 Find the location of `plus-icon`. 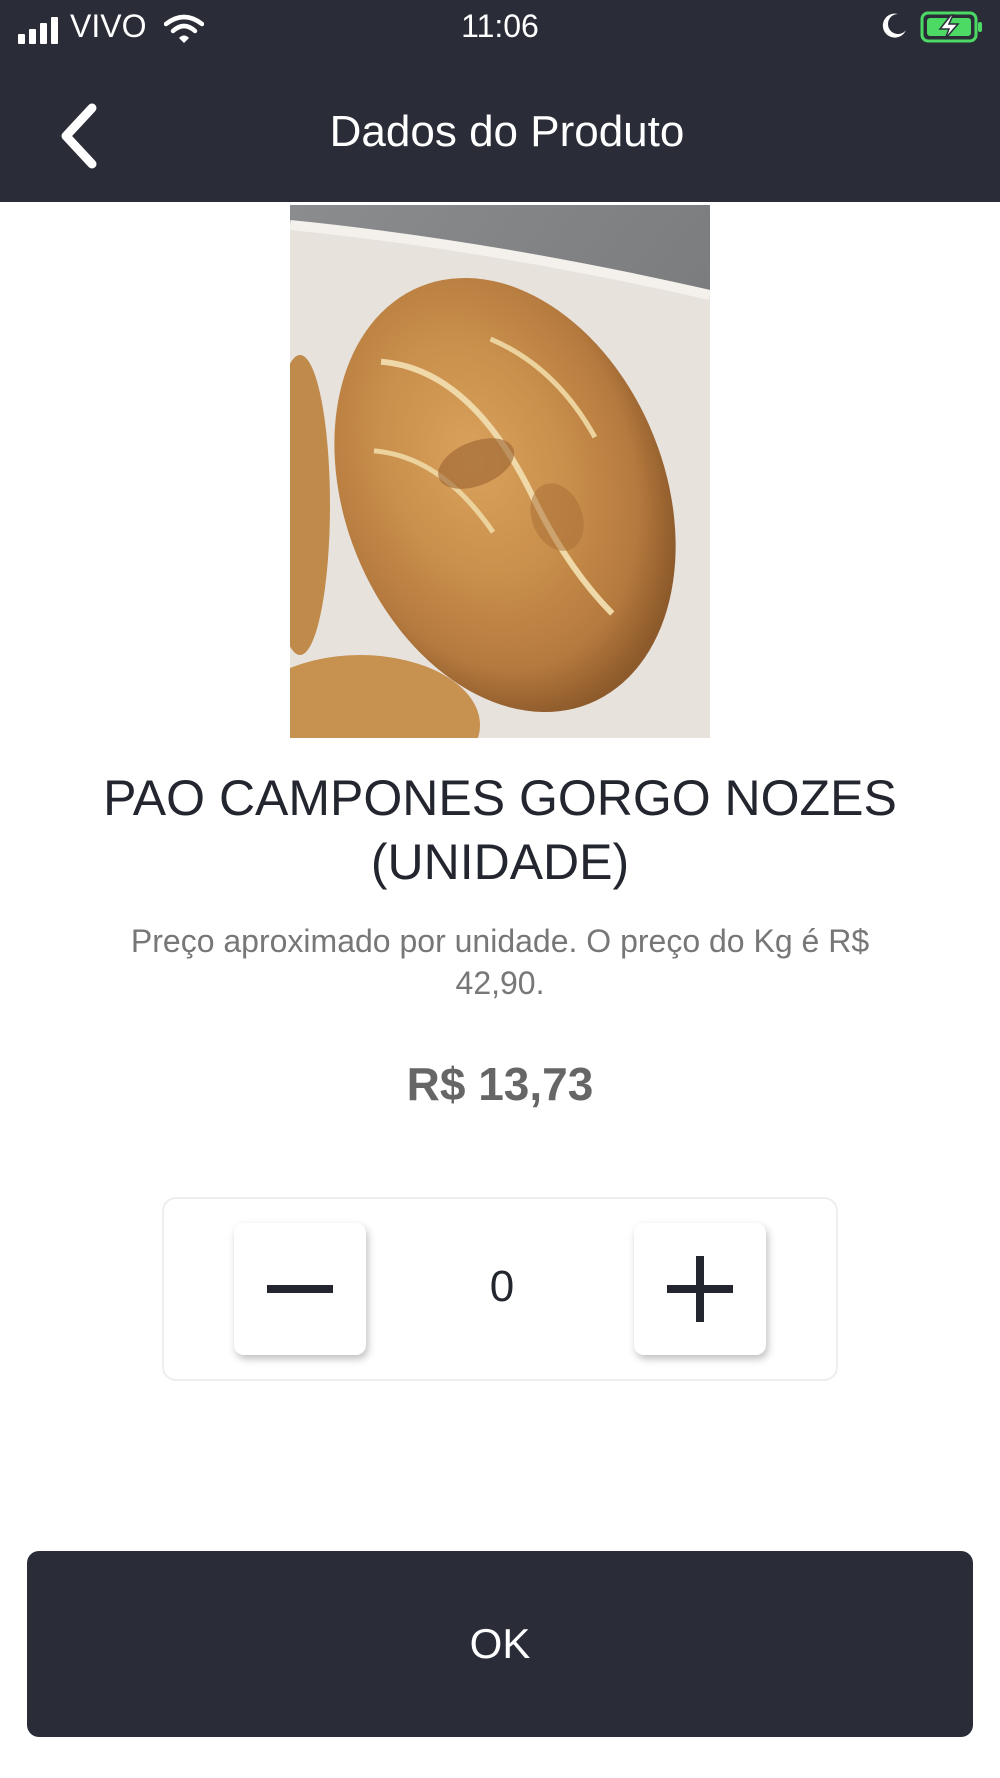

plus-icon is located at coordinates (700, 1289).